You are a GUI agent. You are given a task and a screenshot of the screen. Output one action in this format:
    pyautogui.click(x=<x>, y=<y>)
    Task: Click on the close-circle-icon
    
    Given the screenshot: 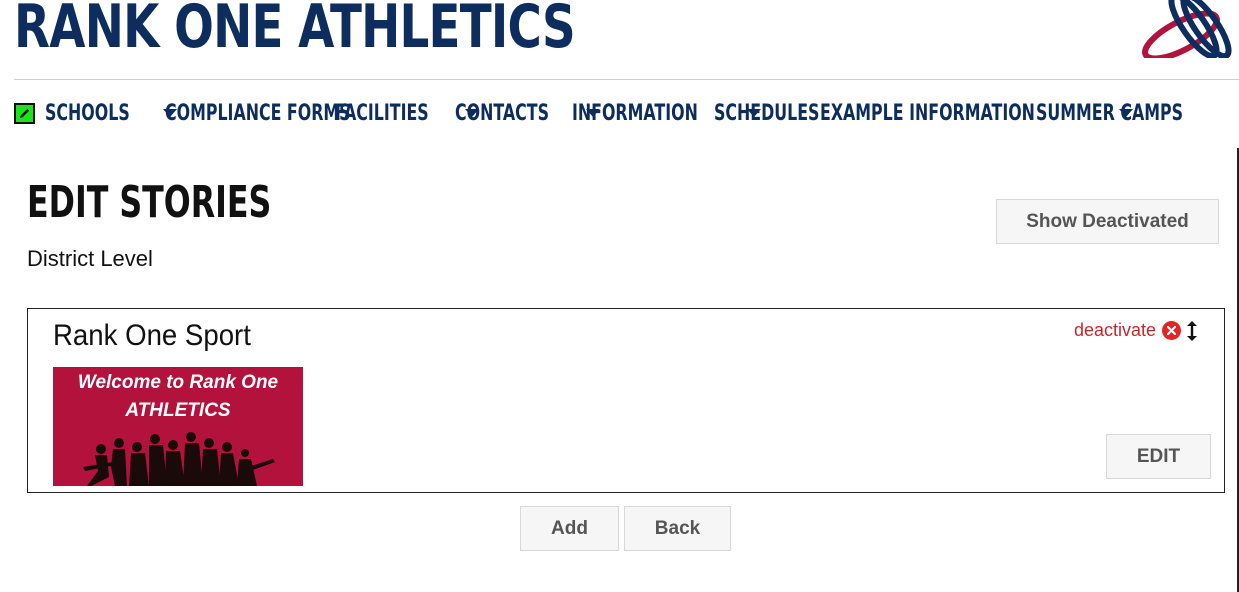 What is the action you would take?
    pyautogui.click(x=1172, y=330)
    